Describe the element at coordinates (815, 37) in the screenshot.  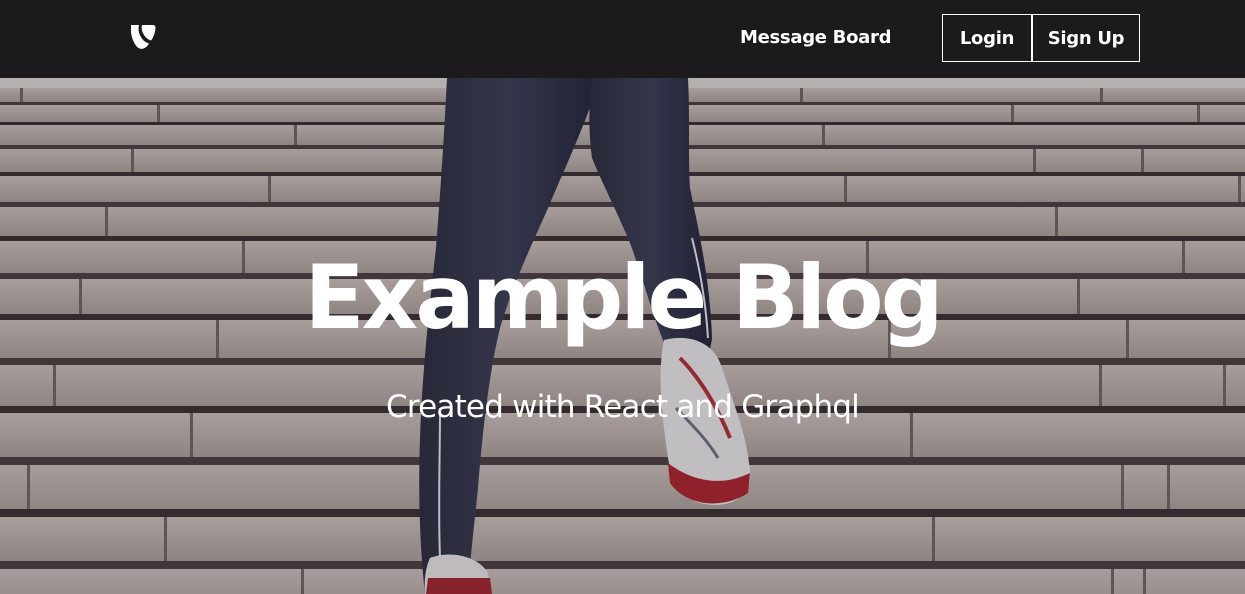
I see `nav-link-message-board: Message Board` at that location.